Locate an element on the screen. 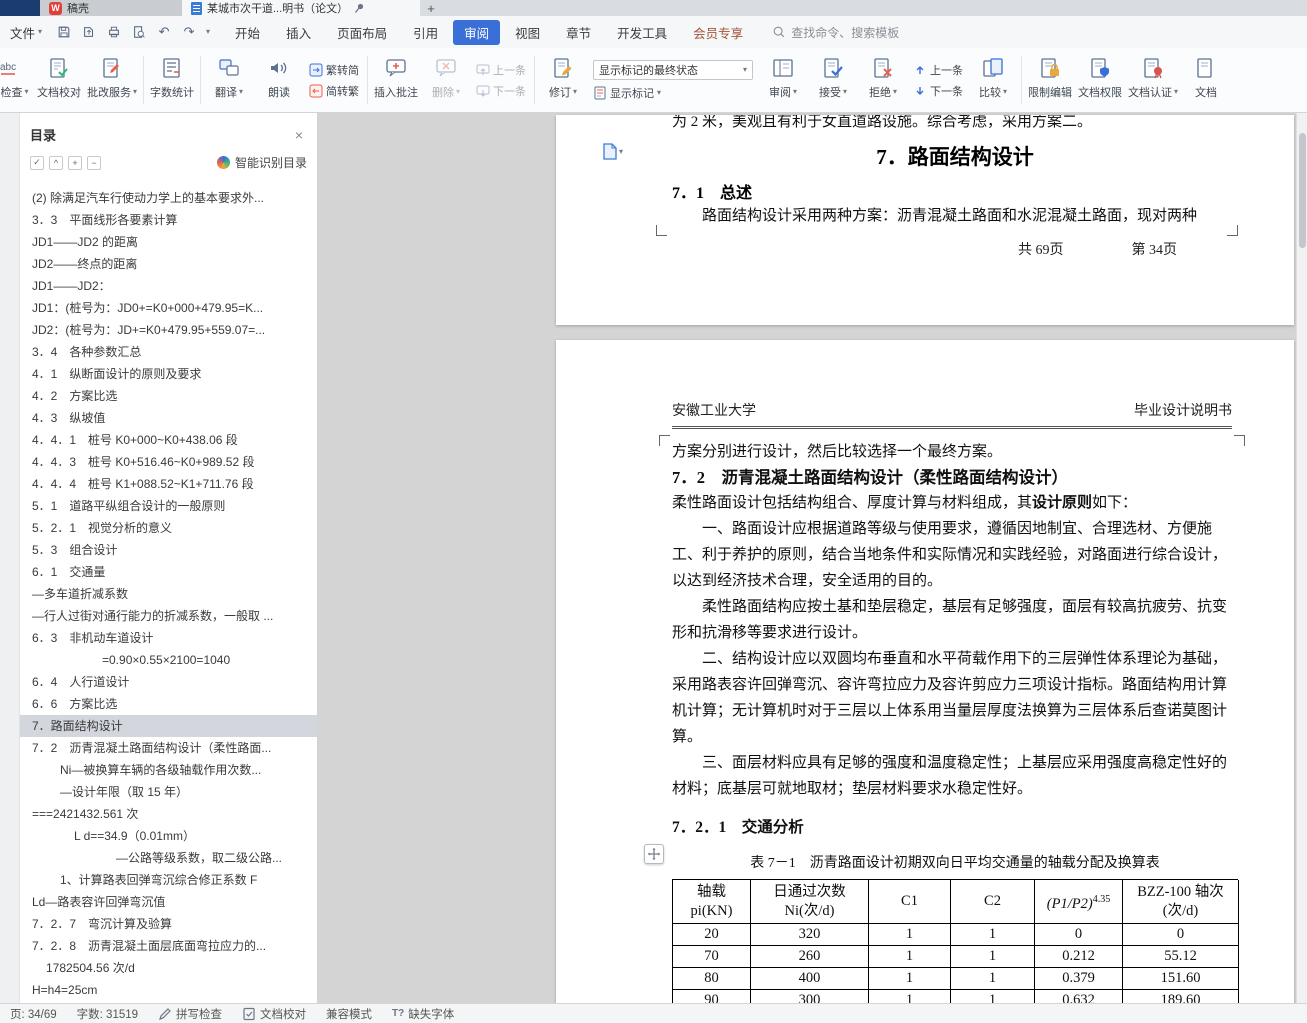 This screenshot has width=1307, height=1023. redo-icon: ↷ is located at coordinates (189, 32).